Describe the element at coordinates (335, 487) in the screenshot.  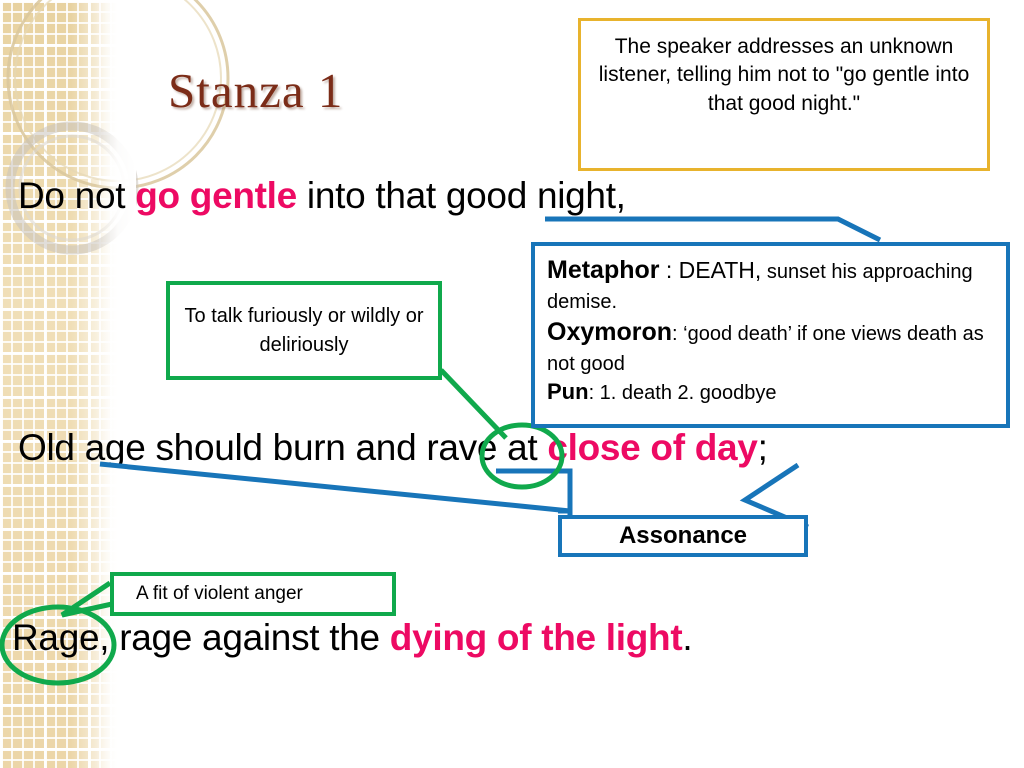
I see `underline-age-connector` at that location.